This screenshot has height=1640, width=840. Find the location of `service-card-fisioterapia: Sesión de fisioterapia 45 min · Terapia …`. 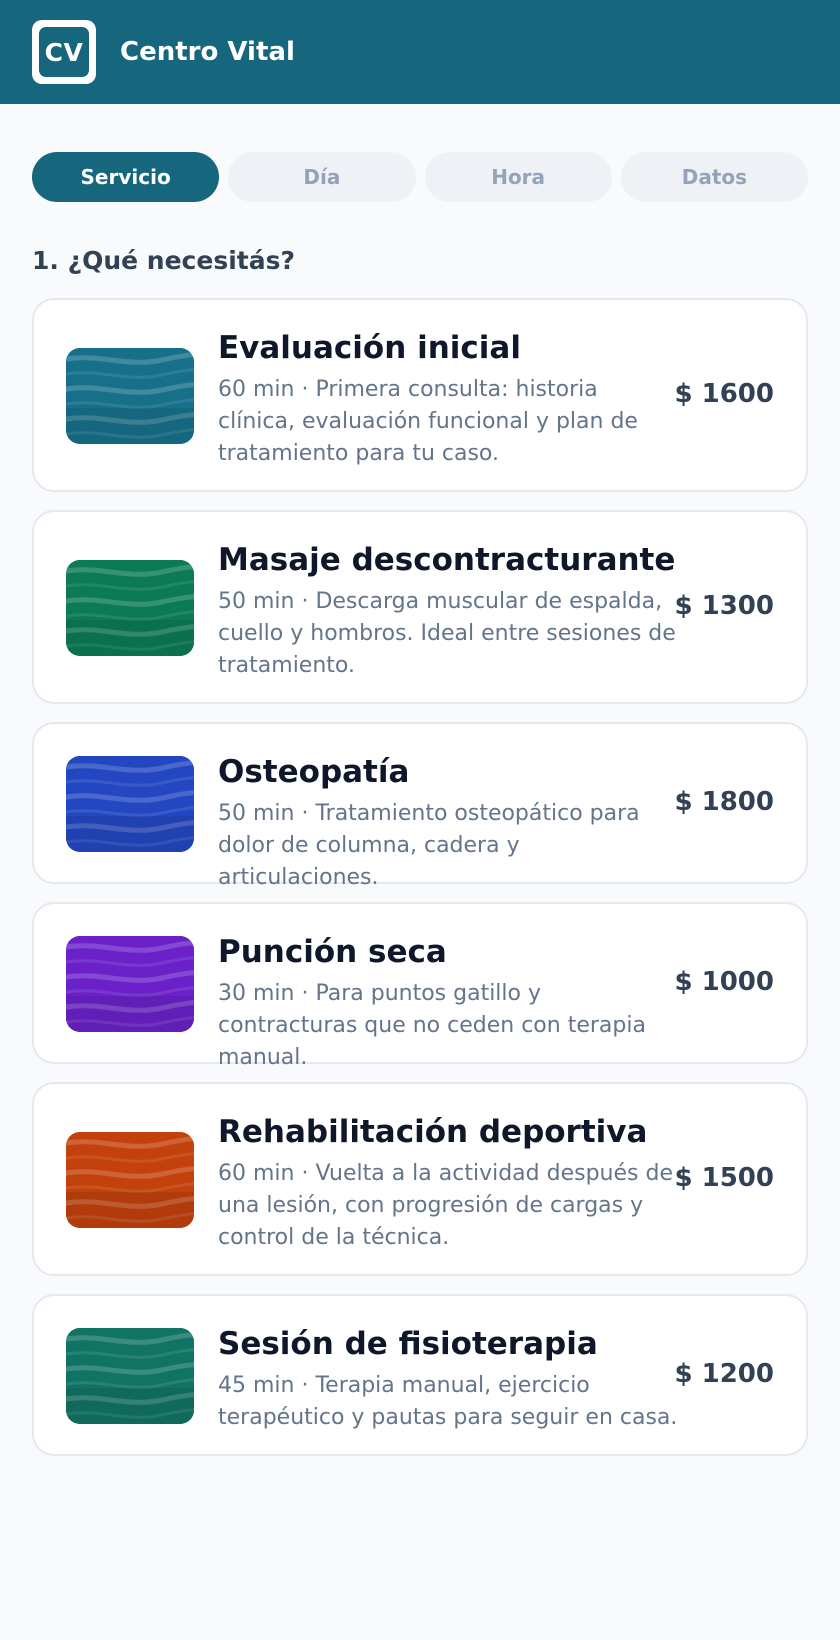

service-card-fisioterapia: Sesión de fisioterapia 45 min · Terapia … is located at coordinates (420, 1375).